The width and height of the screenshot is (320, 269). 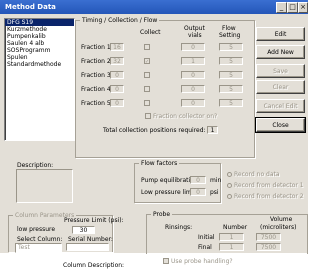 I want to click on flow-header: Flow, so click(x=229, y=28).